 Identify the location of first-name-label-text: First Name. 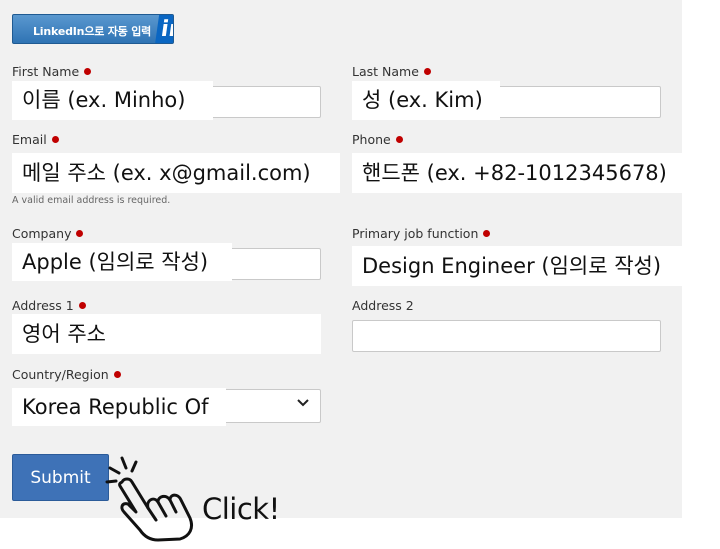
(46, 71).